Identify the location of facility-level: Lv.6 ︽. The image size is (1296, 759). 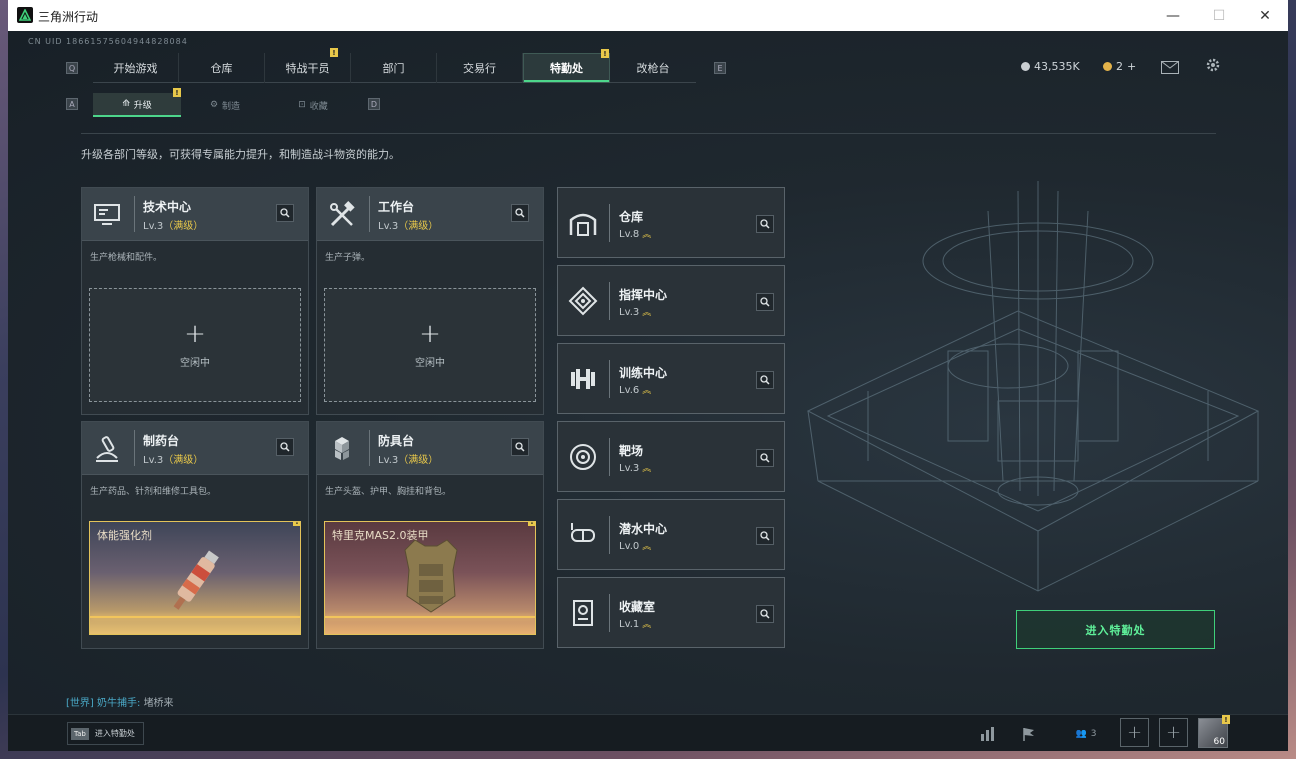
(635, 389).